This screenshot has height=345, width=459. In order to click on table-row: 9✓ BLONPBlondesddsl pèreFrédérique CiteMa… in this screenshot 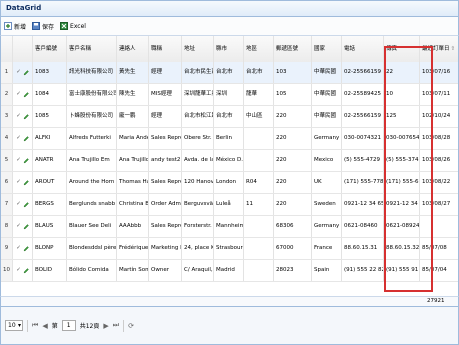, I will do `click(229, 249)`.